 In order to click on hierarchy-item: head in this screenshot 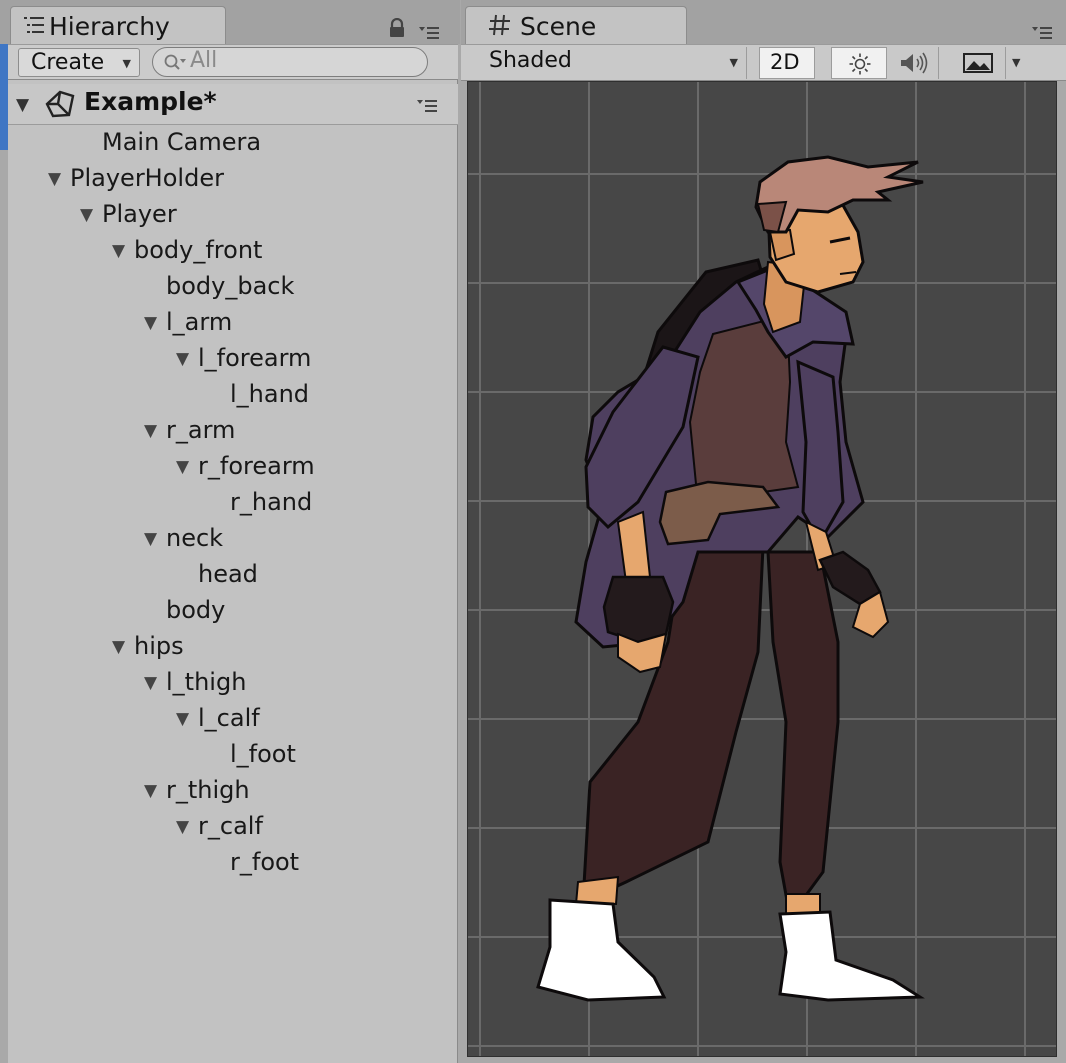, I will do `click(217, 577)`.